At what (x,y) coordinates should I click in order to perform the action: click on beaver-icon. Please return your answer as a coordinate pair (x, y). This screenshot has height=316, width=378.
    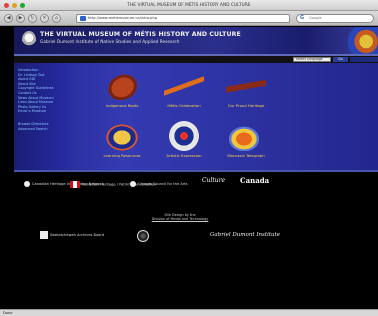
    Looking at the image, I should click on (122, 136).